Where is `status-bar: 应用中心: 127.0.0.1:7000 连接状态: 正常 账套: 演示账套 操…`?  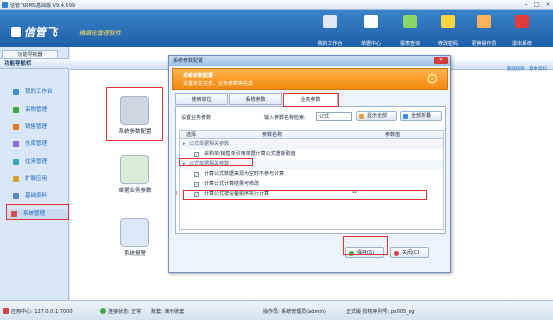
status-bar: 应用中心: 127.0.0.1:7000 连接状态: 正常 账套: 演示账套 操… is located at coordinates (276, 310).